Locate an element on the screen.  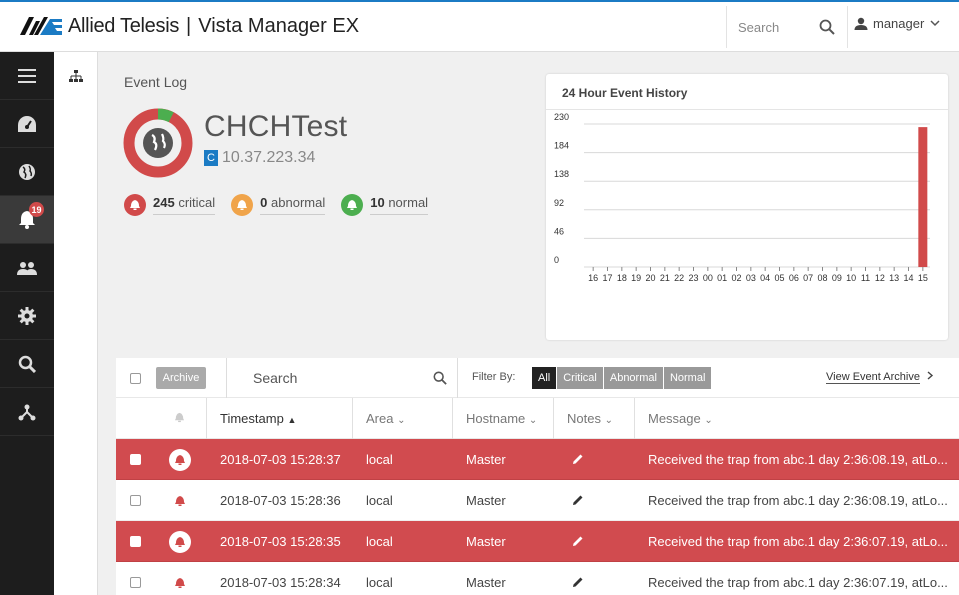
column-hostname: Hostname ⌄ is located at coordinates (501, 418).